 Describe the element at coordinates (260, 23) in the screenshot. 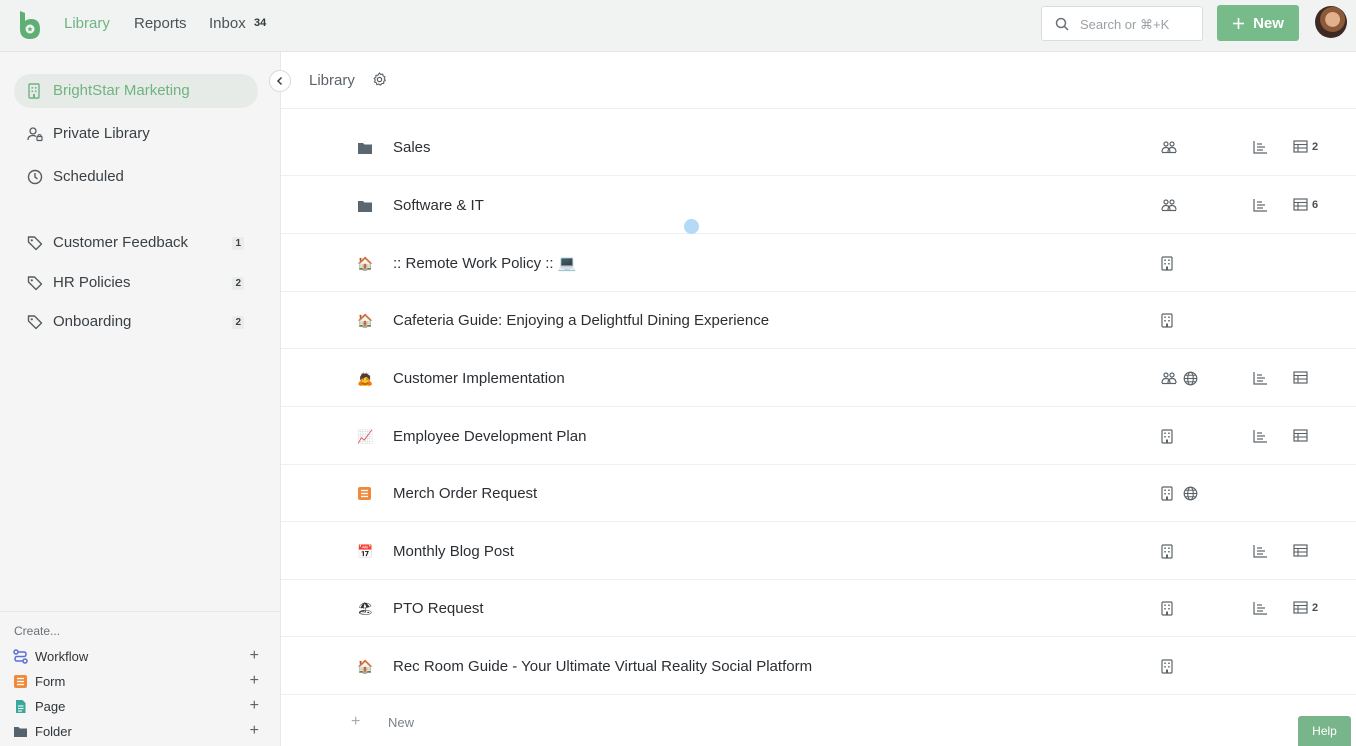

I see `inbox-count-badge: 34` at that location.